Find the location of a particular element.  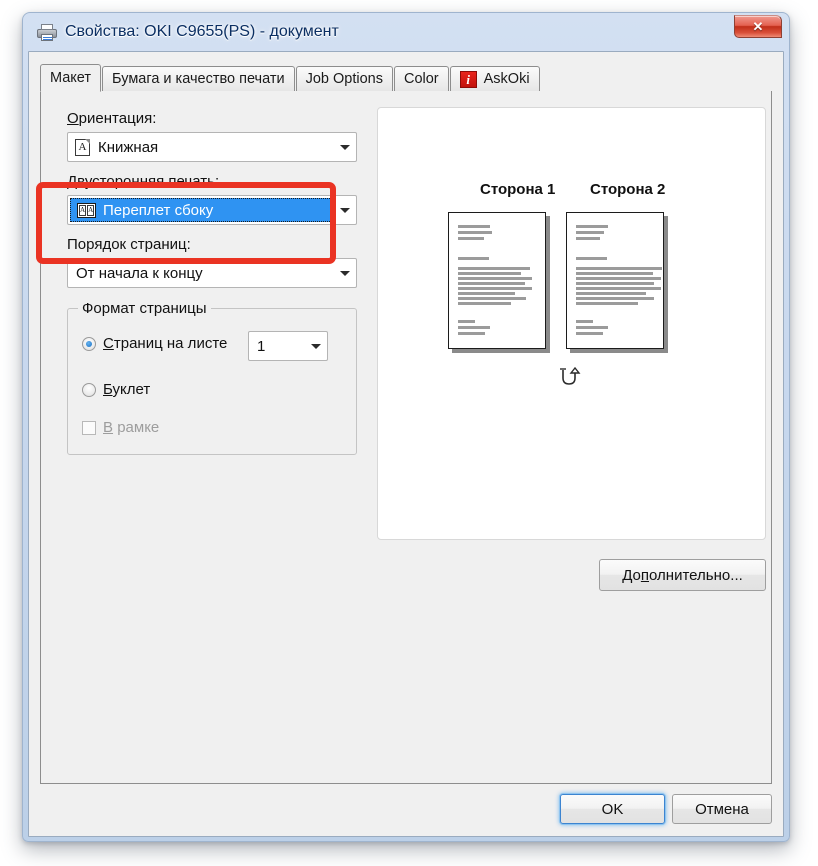

tab-askoki: i AskOki is located at coordinates (494, 78).